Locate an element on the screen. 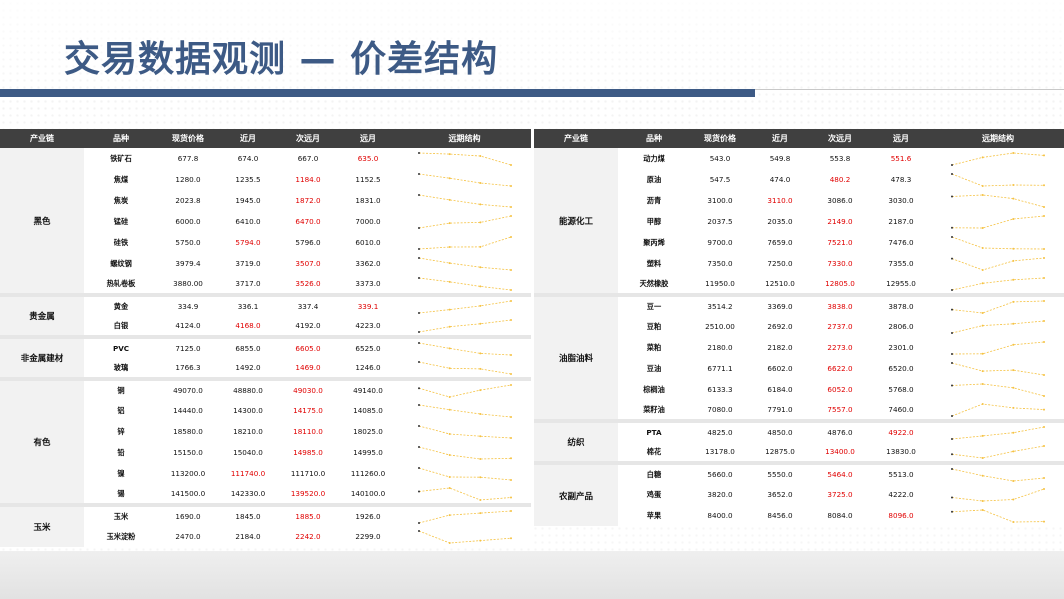 The height and width of the screenshot is (599, 1064). far-price-cell: 7000.0 is located at coordinates (368, 221).